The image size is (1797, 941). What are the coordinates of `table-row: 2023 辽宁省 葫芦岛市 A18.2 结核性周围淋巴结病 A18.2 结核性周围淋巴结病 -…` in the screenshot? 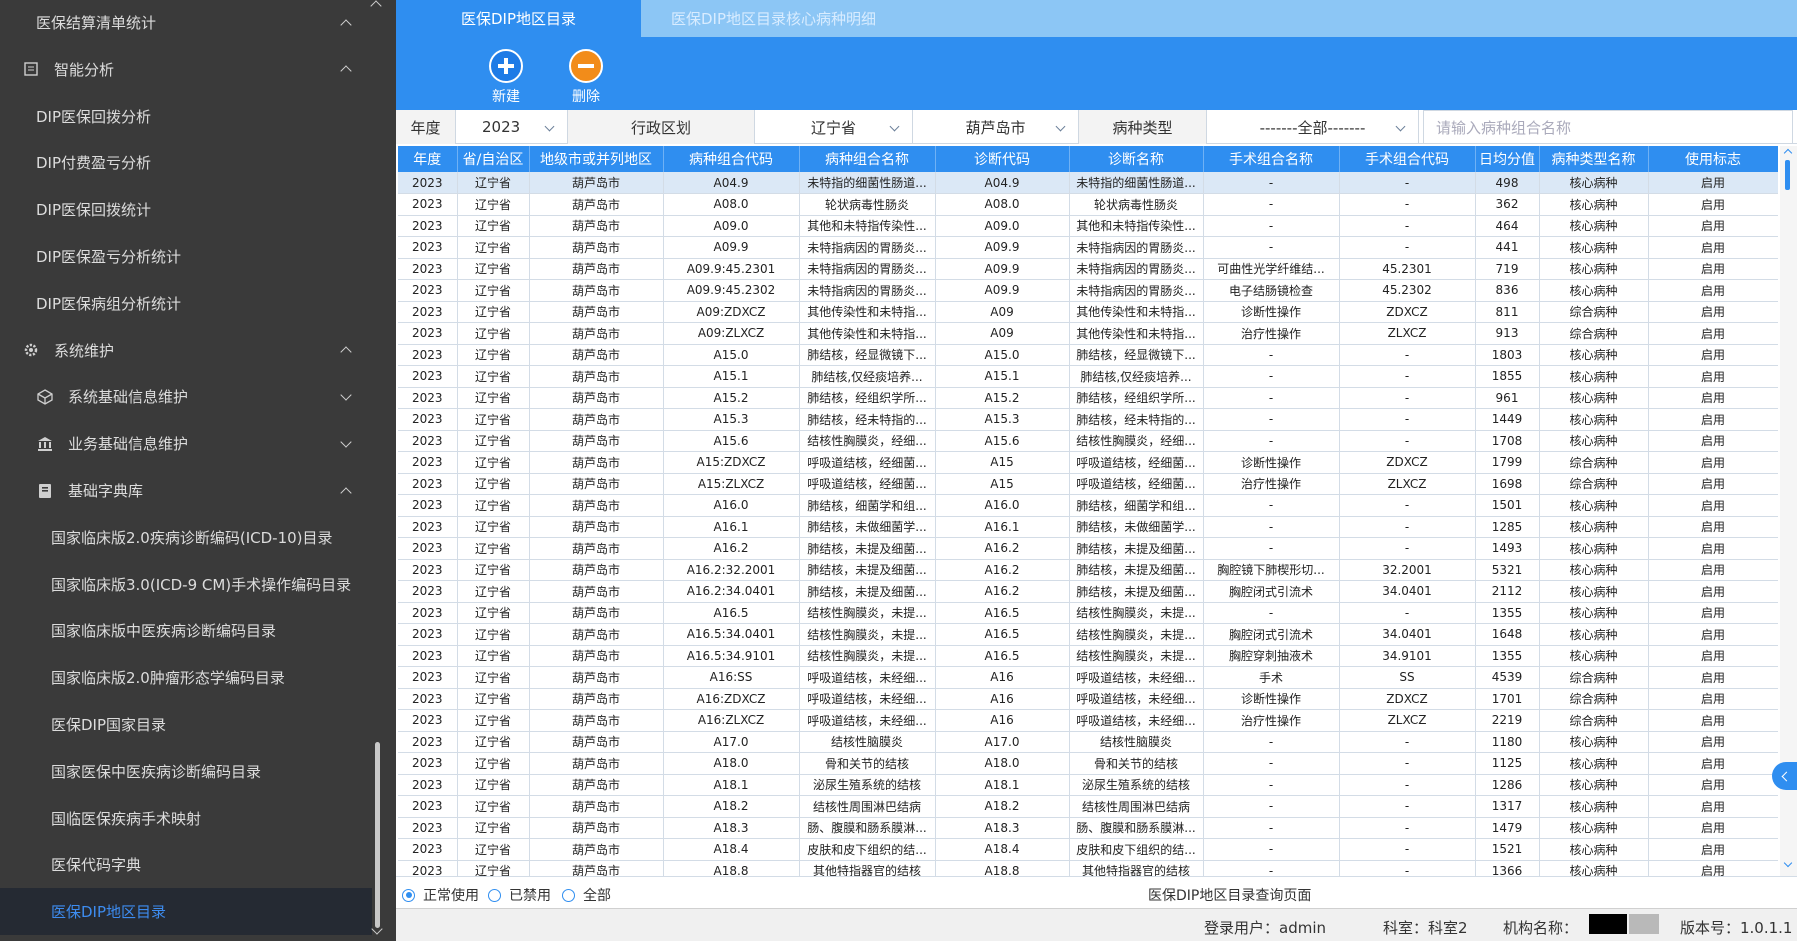 It's located at (1088, 806).